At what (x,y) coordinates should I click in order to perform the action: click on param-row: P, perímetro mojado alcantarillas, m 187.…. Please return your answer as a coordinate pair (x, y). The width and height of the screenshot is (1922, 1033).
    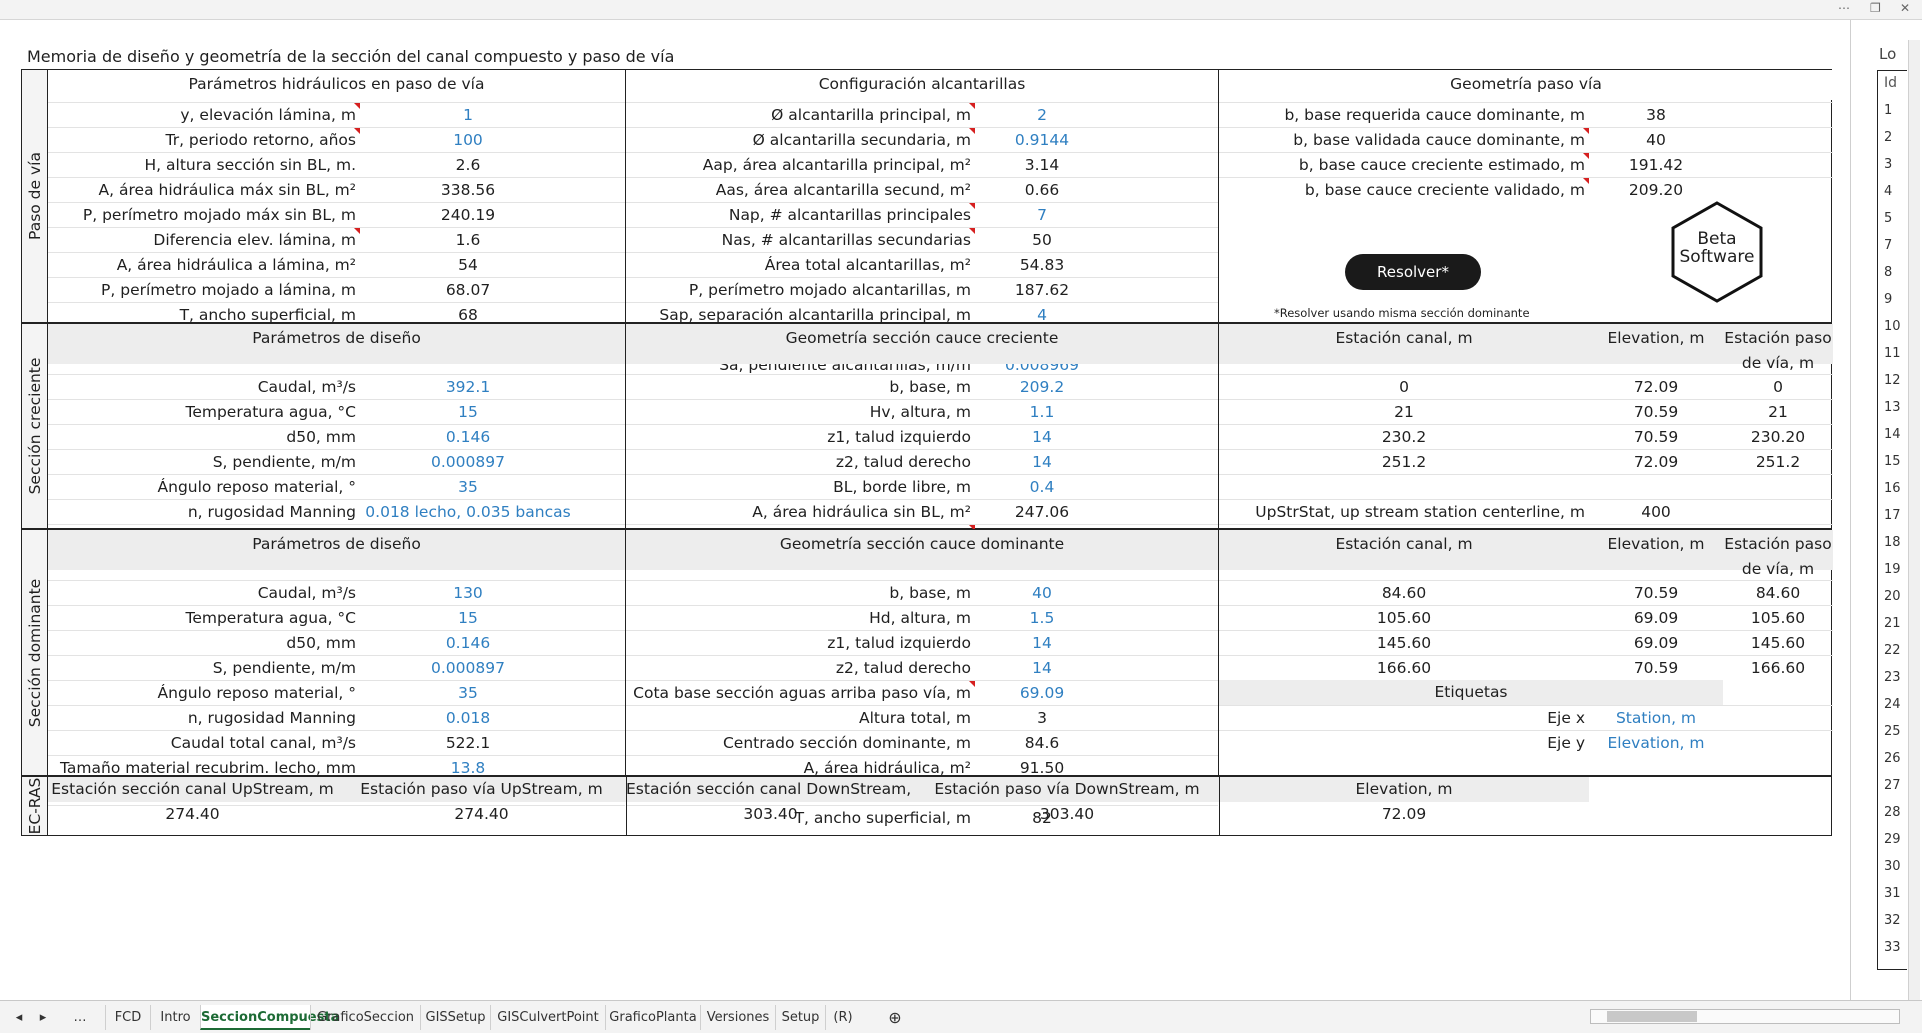
    Looking at the image, I should click on (922, 289).